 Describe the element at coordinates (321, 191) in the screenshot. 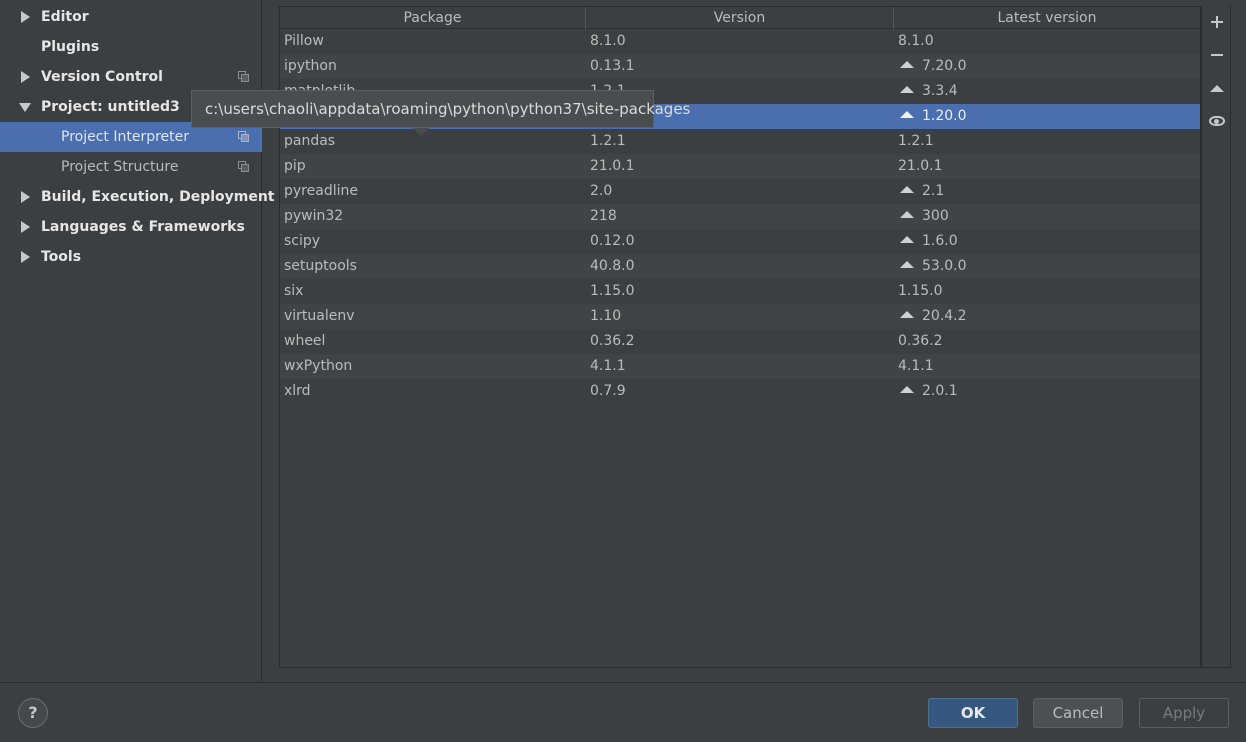

I see `package-name-cell: pyreadline` at that location.